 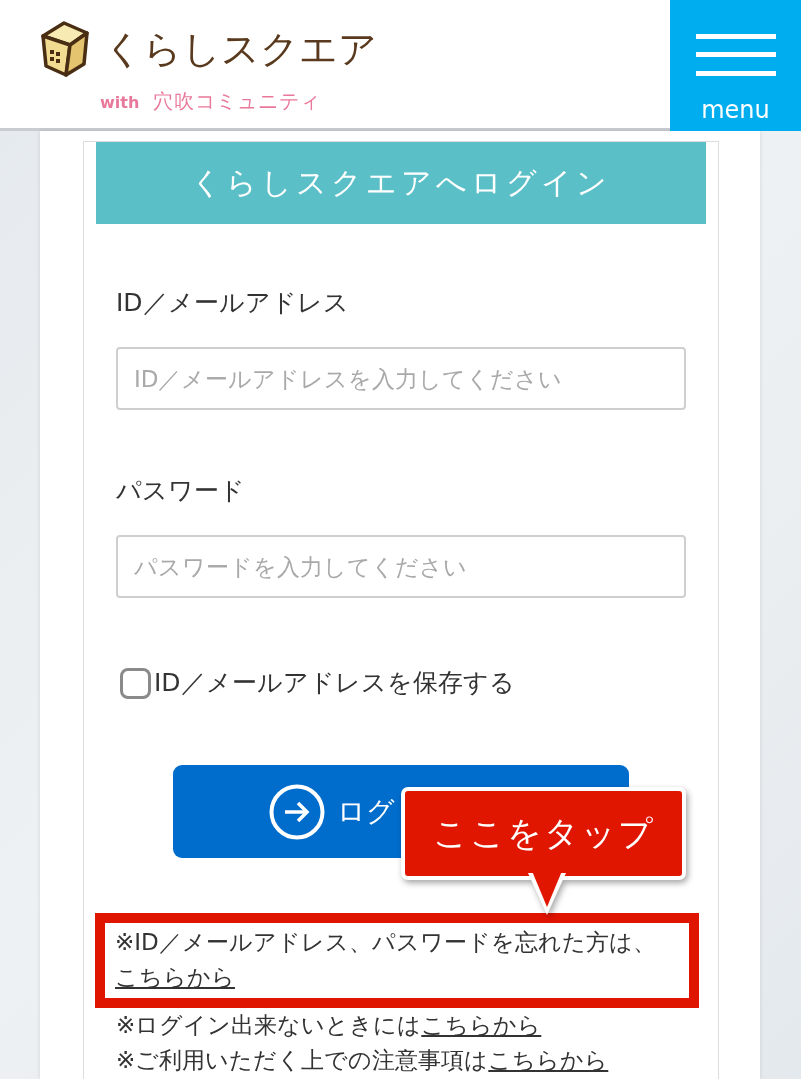 What do you see at coordinates (363, 1060) in the screenshot?
I see `note-text: ※ご利用いただく上での注意事項は こちらから` at bounding box center [363, 1060].